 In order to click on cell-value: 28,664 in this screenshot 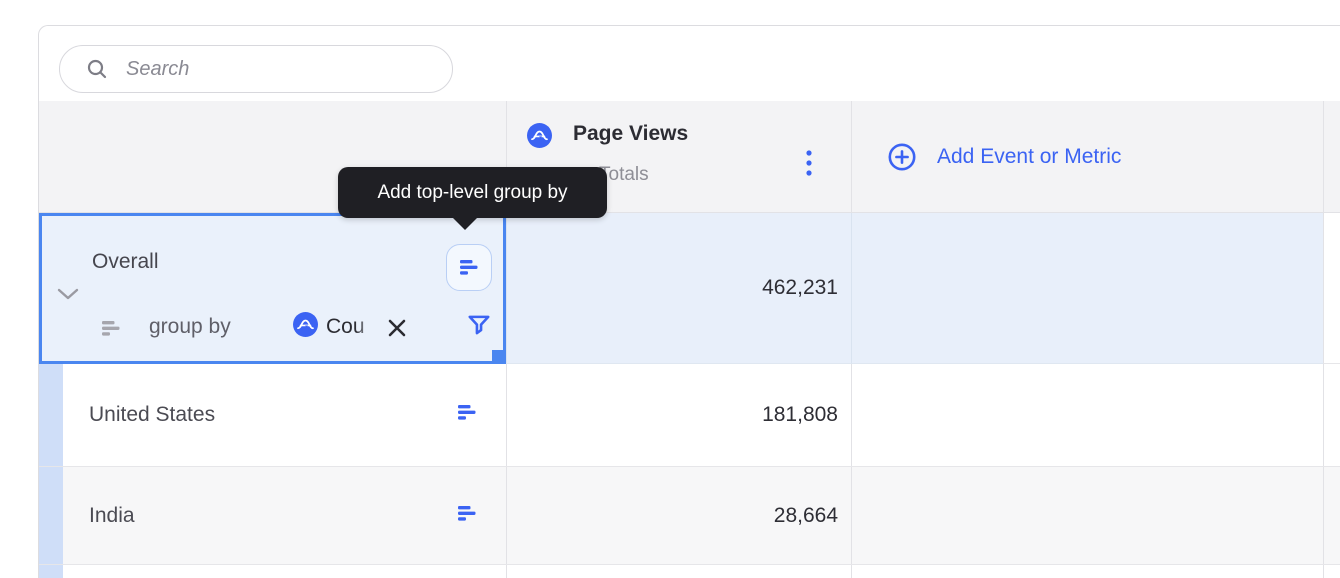, I will do `click(805, 515)`.